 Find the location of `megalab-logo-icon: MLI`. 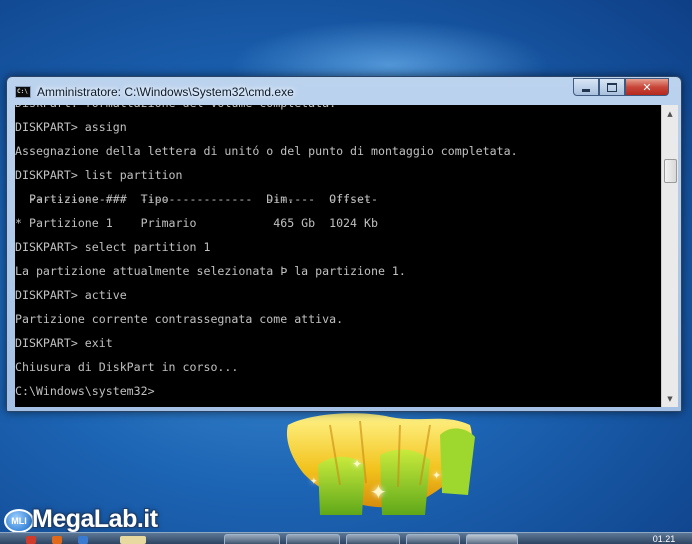

megalab-logo-icon: MLI is located at coordinates (19, 521).